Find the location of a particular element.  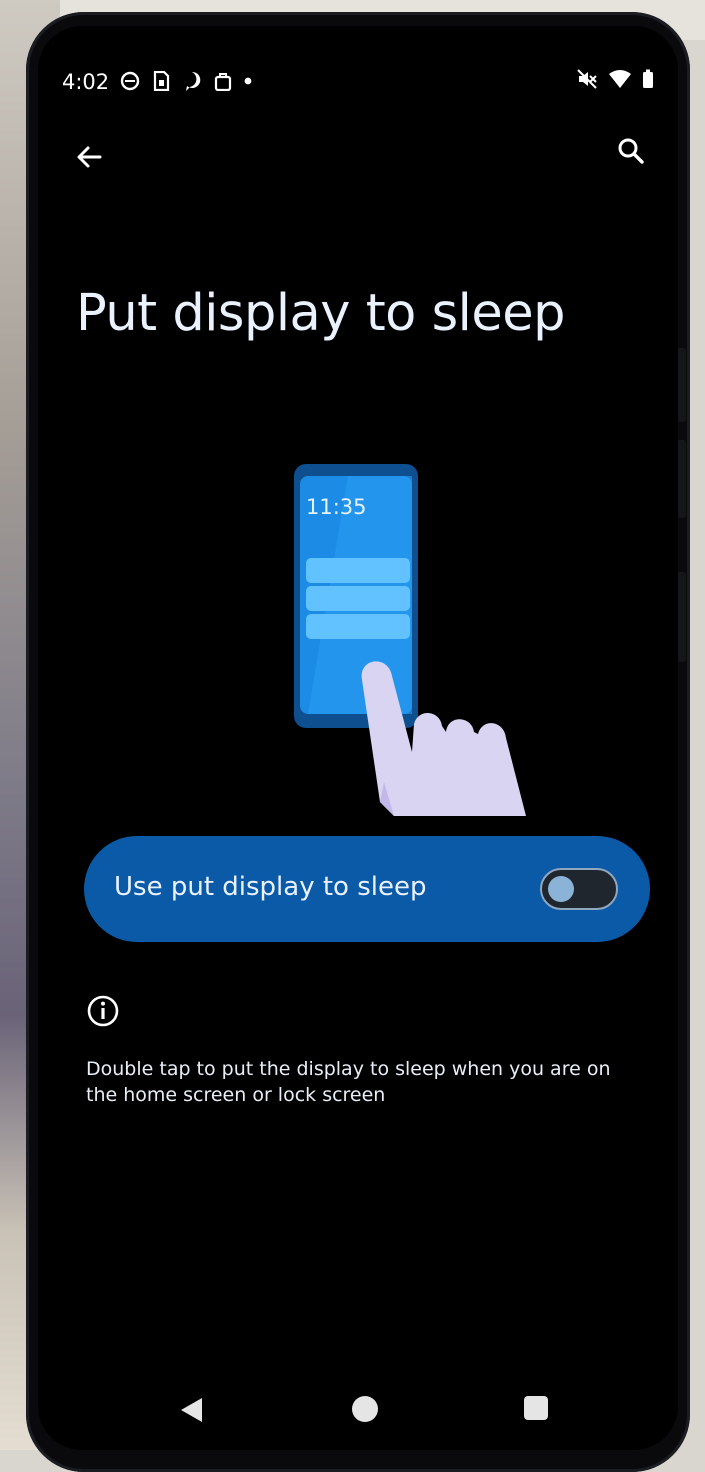

back-button is located at coordinates (89, 159).